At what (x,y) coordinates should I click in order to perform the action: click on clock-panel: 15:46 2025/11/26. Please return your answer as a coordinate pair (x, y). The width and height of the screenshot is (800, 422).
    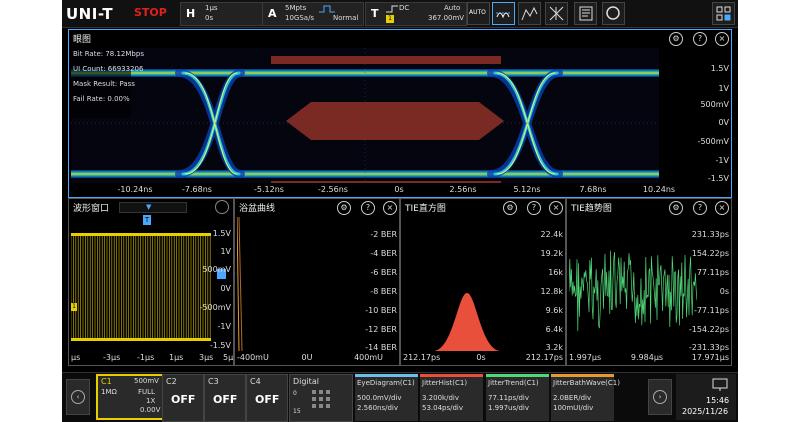
    Looking at the image, I should click on (706, 397).